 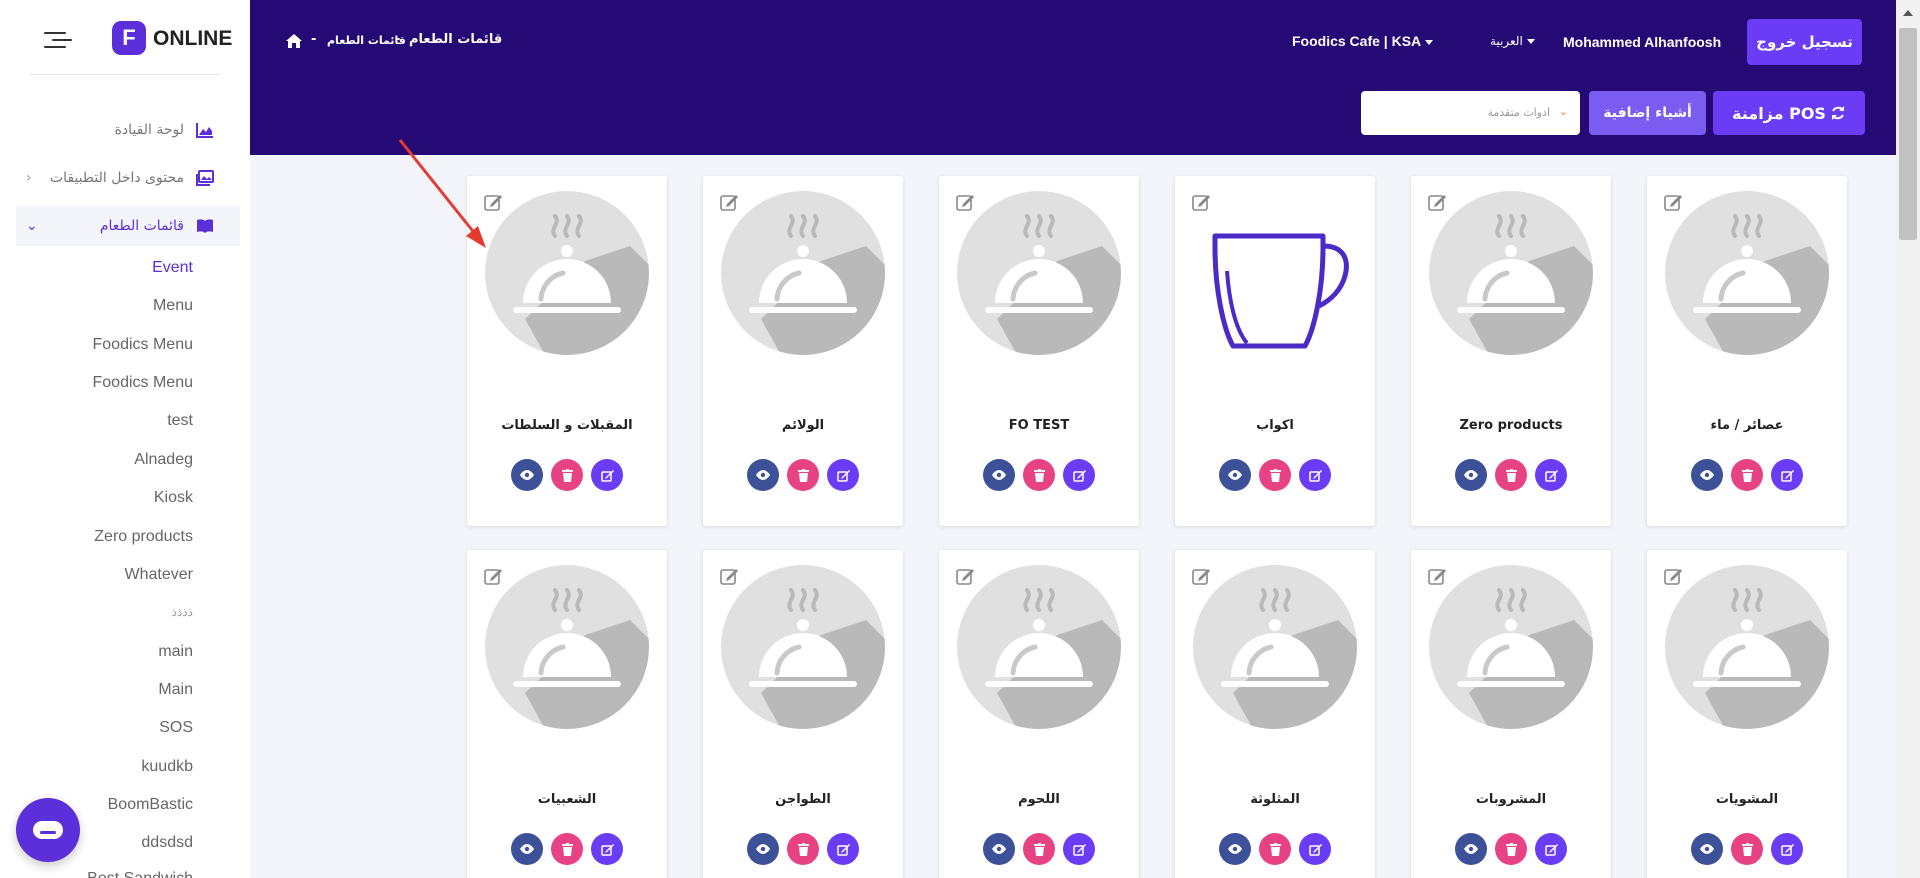 What do you see at coordinates (1804, 42) in the screenshot?
I see `logout-button: تسجيل خروج` at bounding box center [1804, 42].